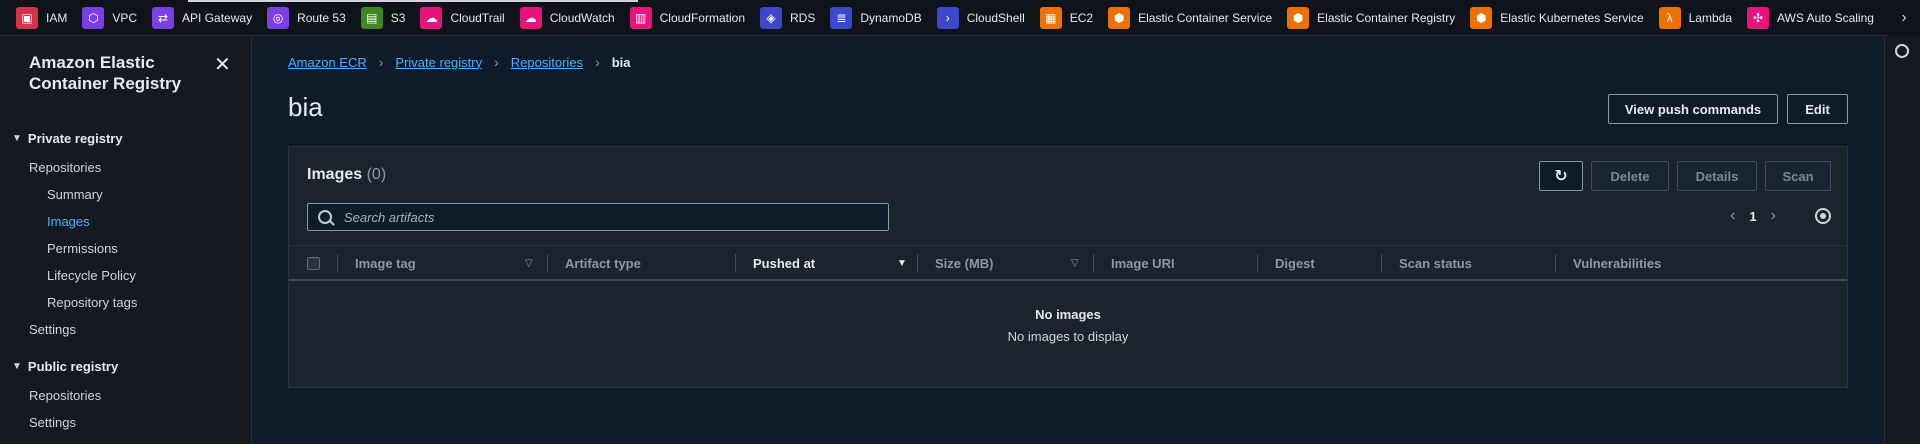 The width and height of the screenshot is (1920, 444). I want to click on delete-button: Delete, so click(1630, 176).